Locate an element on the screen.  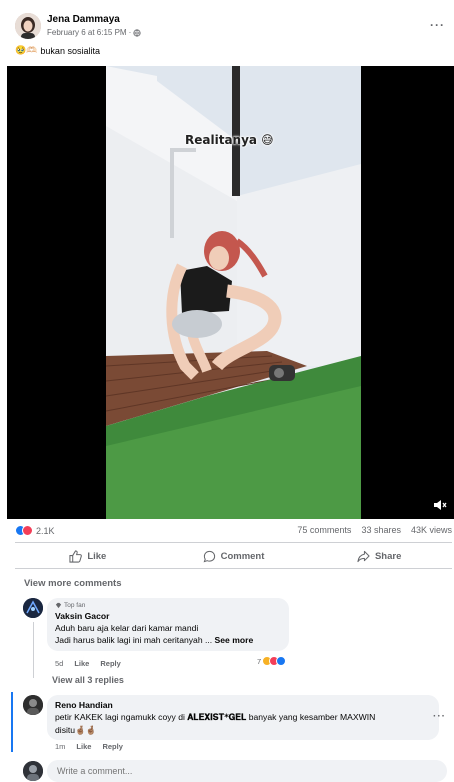
share-count: 33 shares is located at coordinates (381, 530).